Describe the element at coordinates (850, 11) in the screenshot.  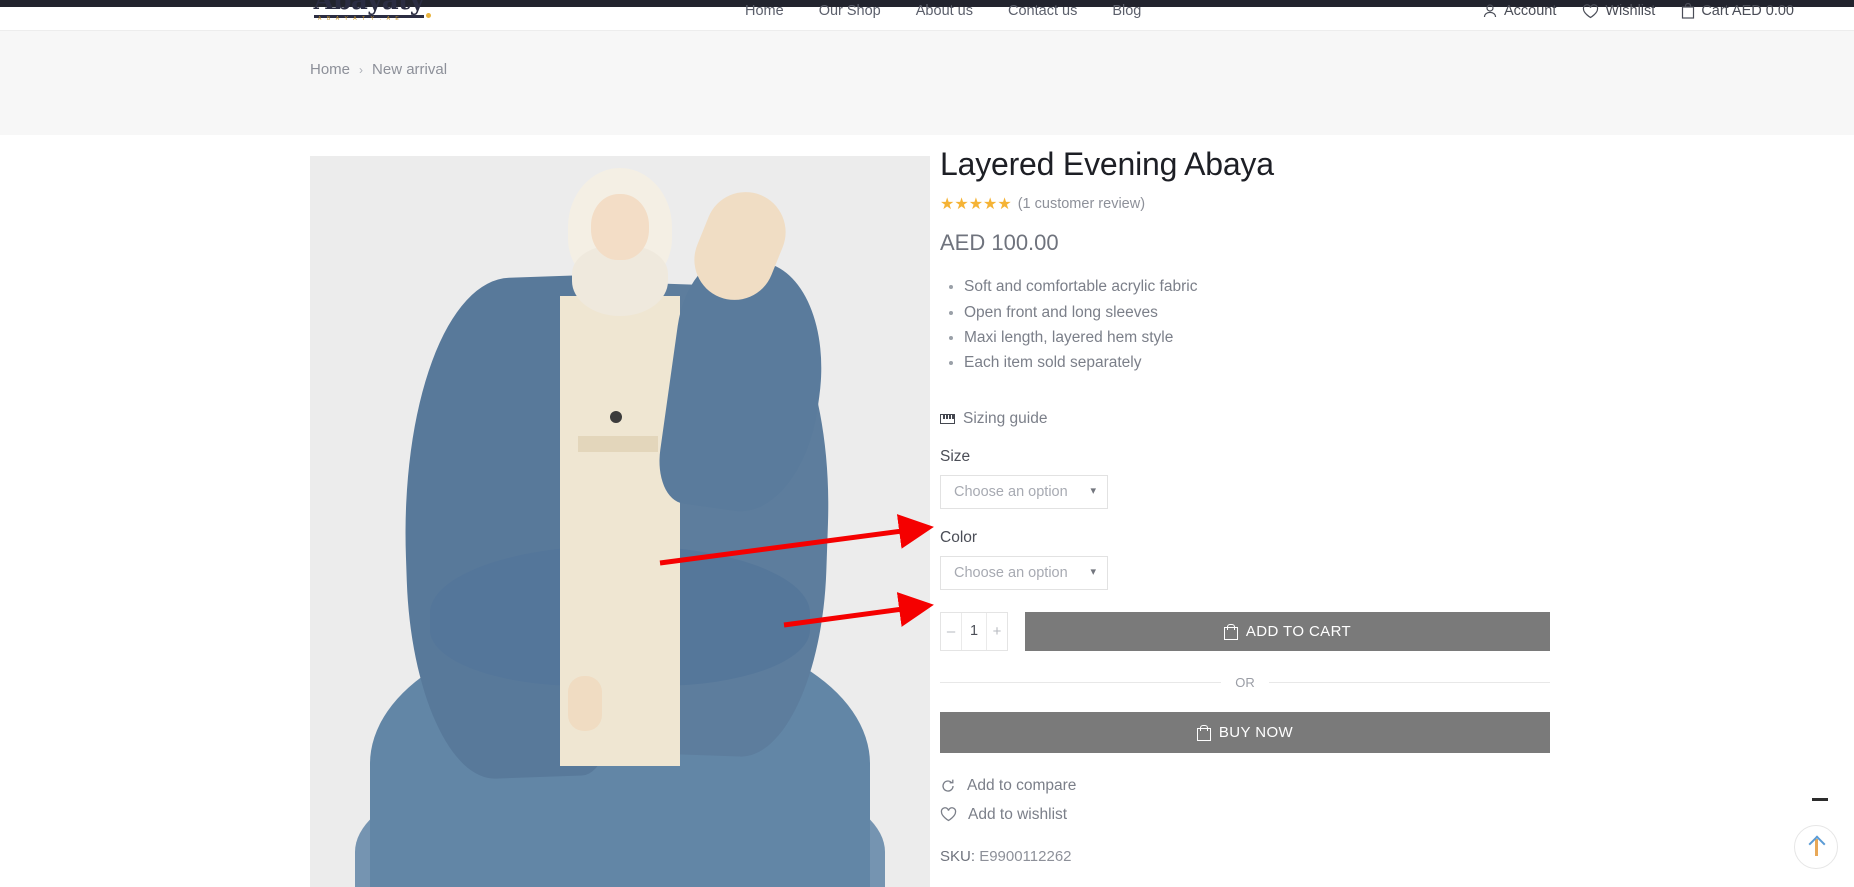
I see `nav-item-our-shop: Our Shop` at that location.